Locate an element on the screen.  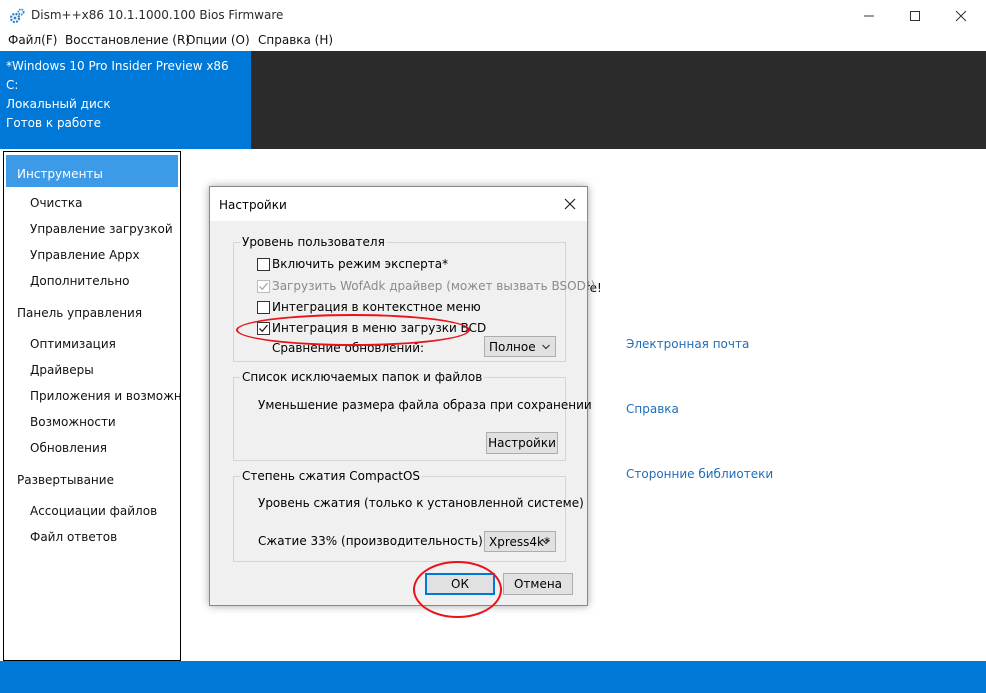
session-panel is located at coordinates (618, 100).